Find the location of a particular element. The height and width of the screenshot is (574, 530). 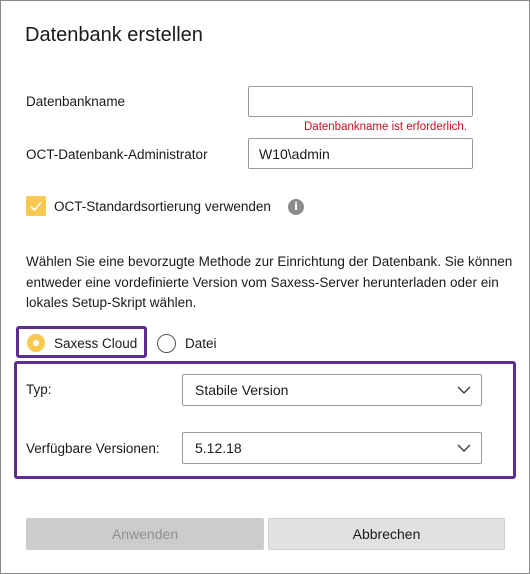

type-select-value: Stabile Version is located at coordinates (242, 390).